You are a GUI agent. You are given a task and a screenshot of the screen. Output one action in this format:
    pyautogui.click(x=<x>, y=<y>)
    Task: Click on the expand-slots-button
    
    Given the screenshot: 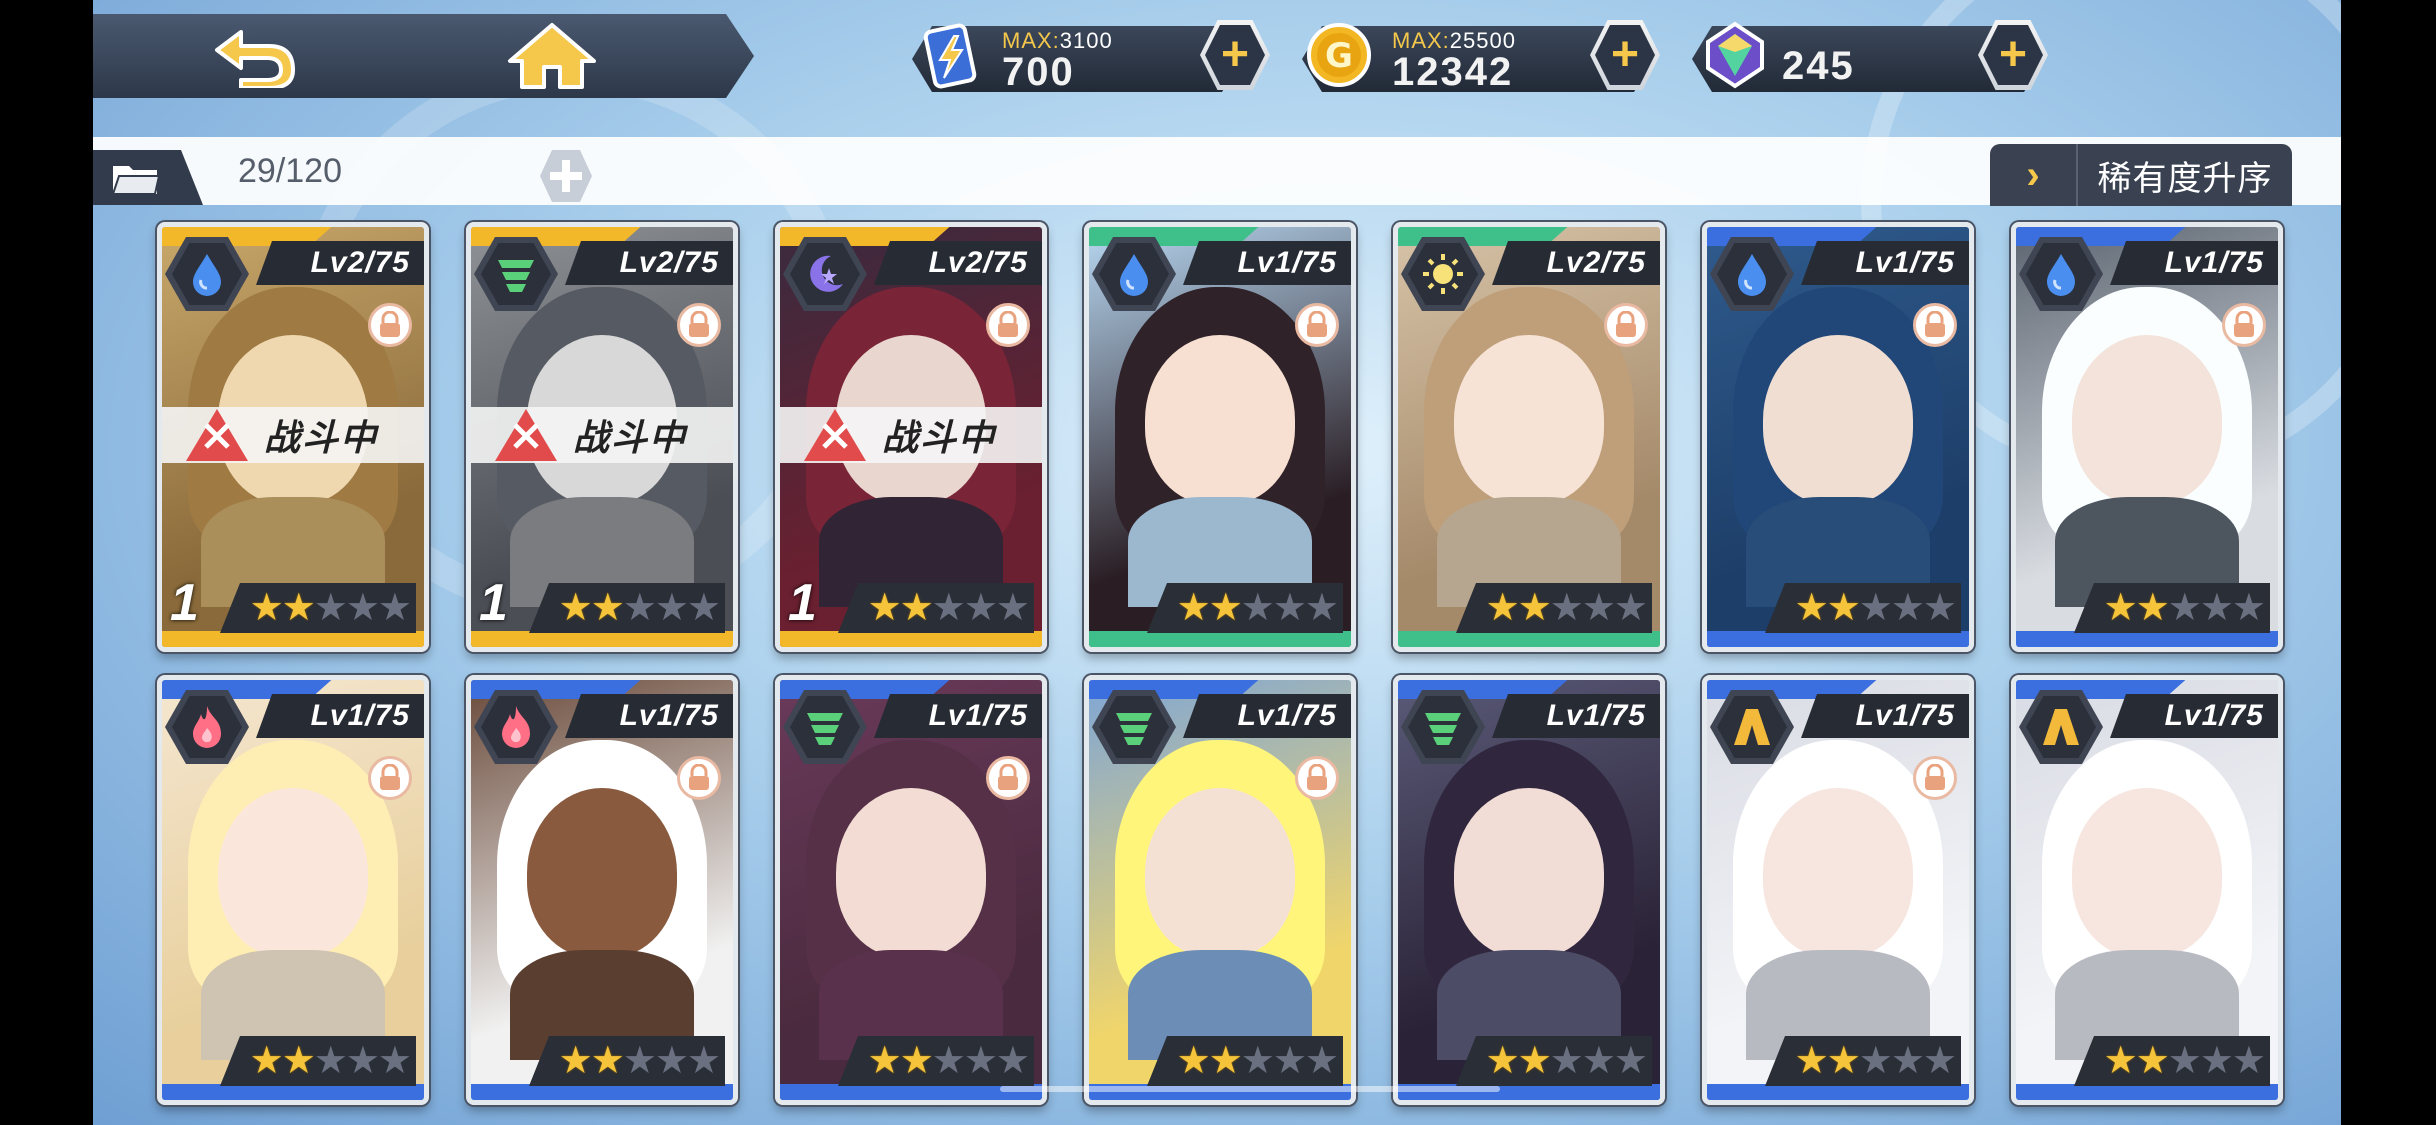 What is the action you would take?
    pyautogui.click(x=566, y=176)
    